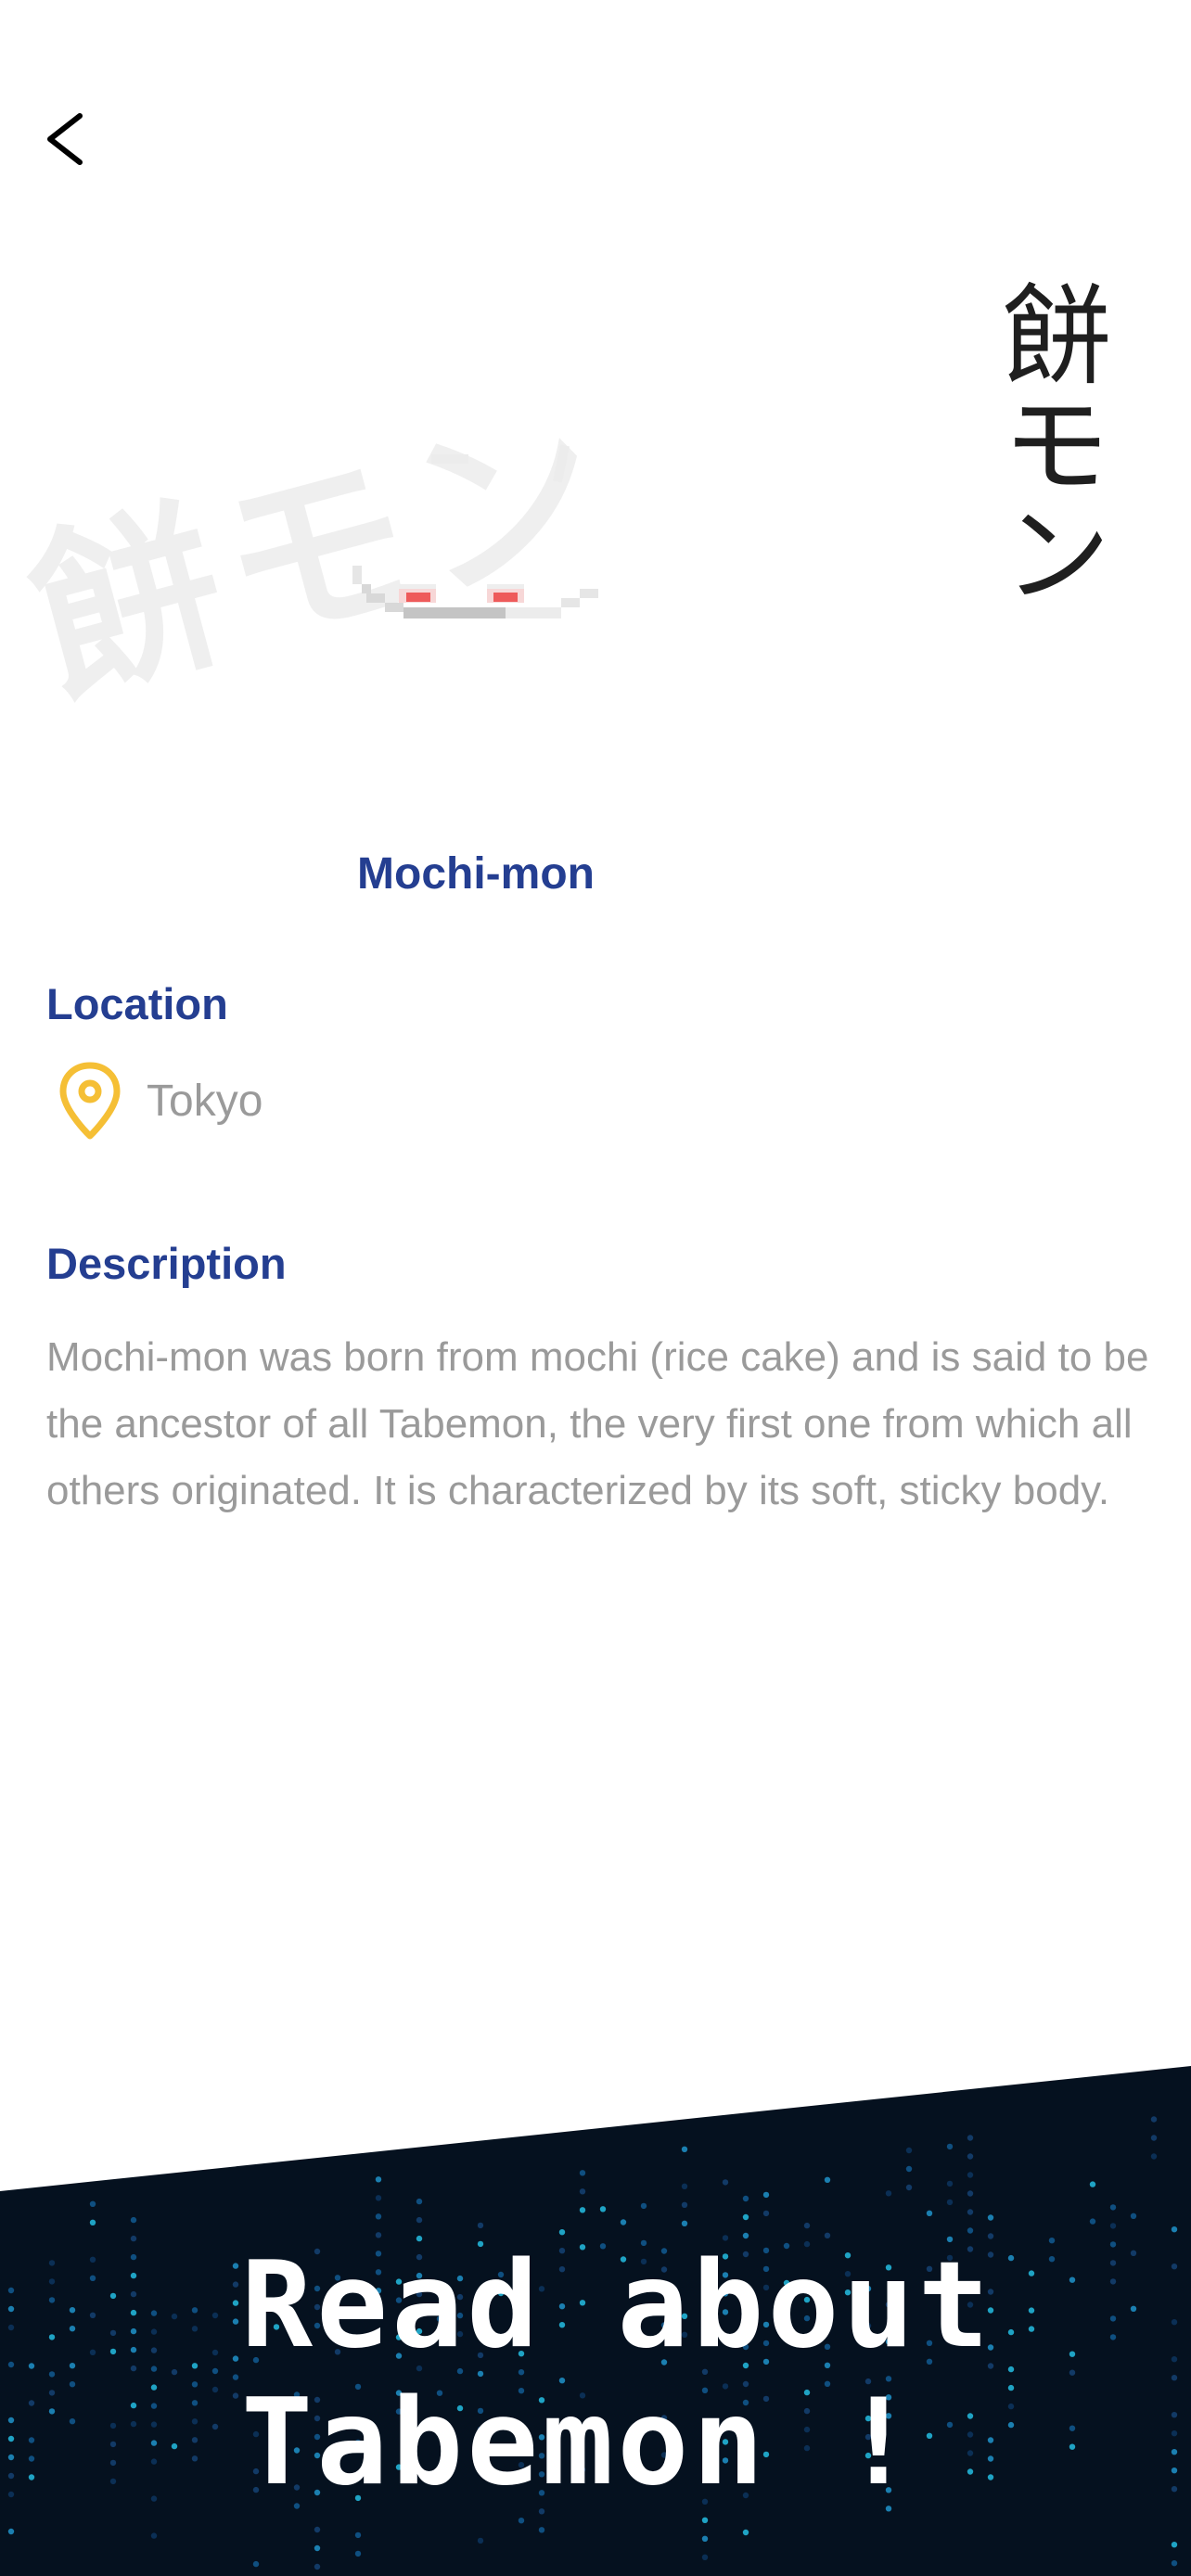 The image size is (1191, 2576). I want to click on back-button, so click(69, 139).